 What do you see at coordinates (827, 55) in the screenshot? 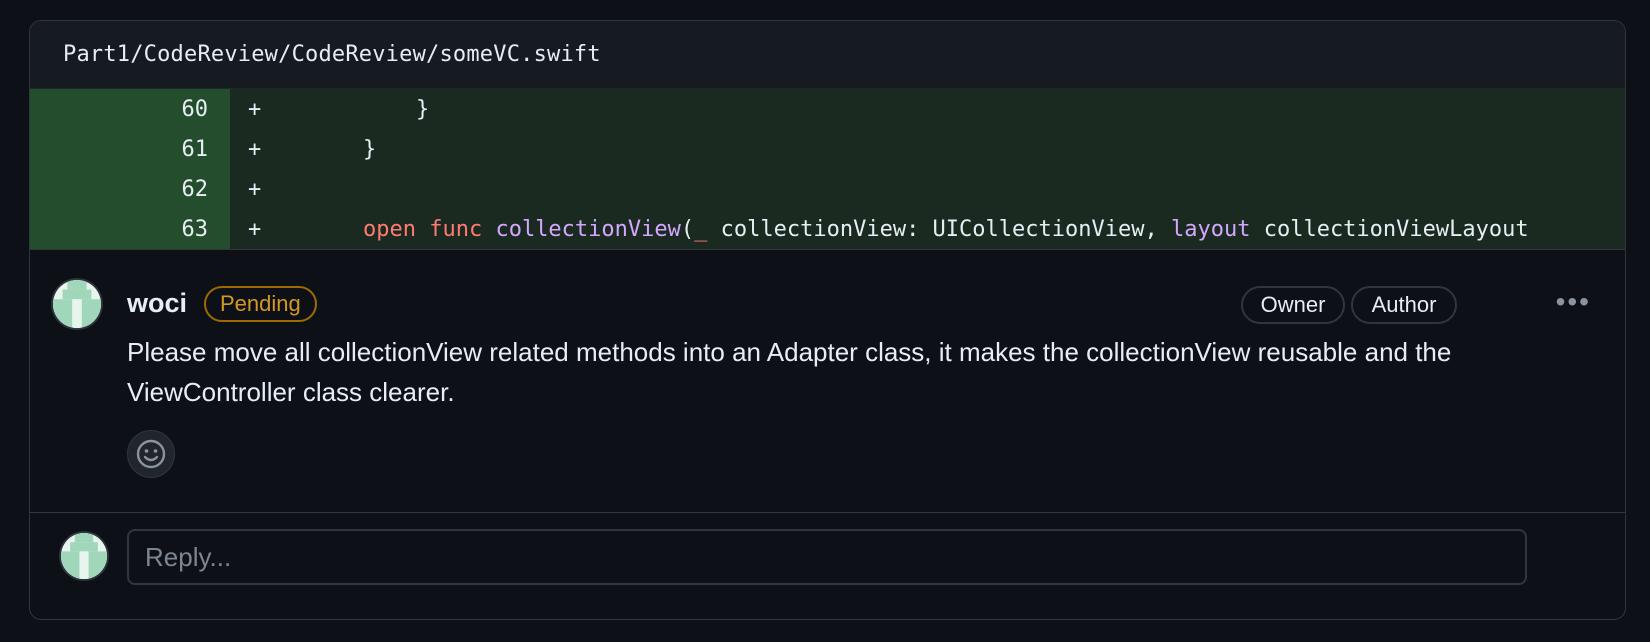
I see `file-header: Part1/CodeReview/CodeReview/someVC.swift` at bounding box center [827, 55].